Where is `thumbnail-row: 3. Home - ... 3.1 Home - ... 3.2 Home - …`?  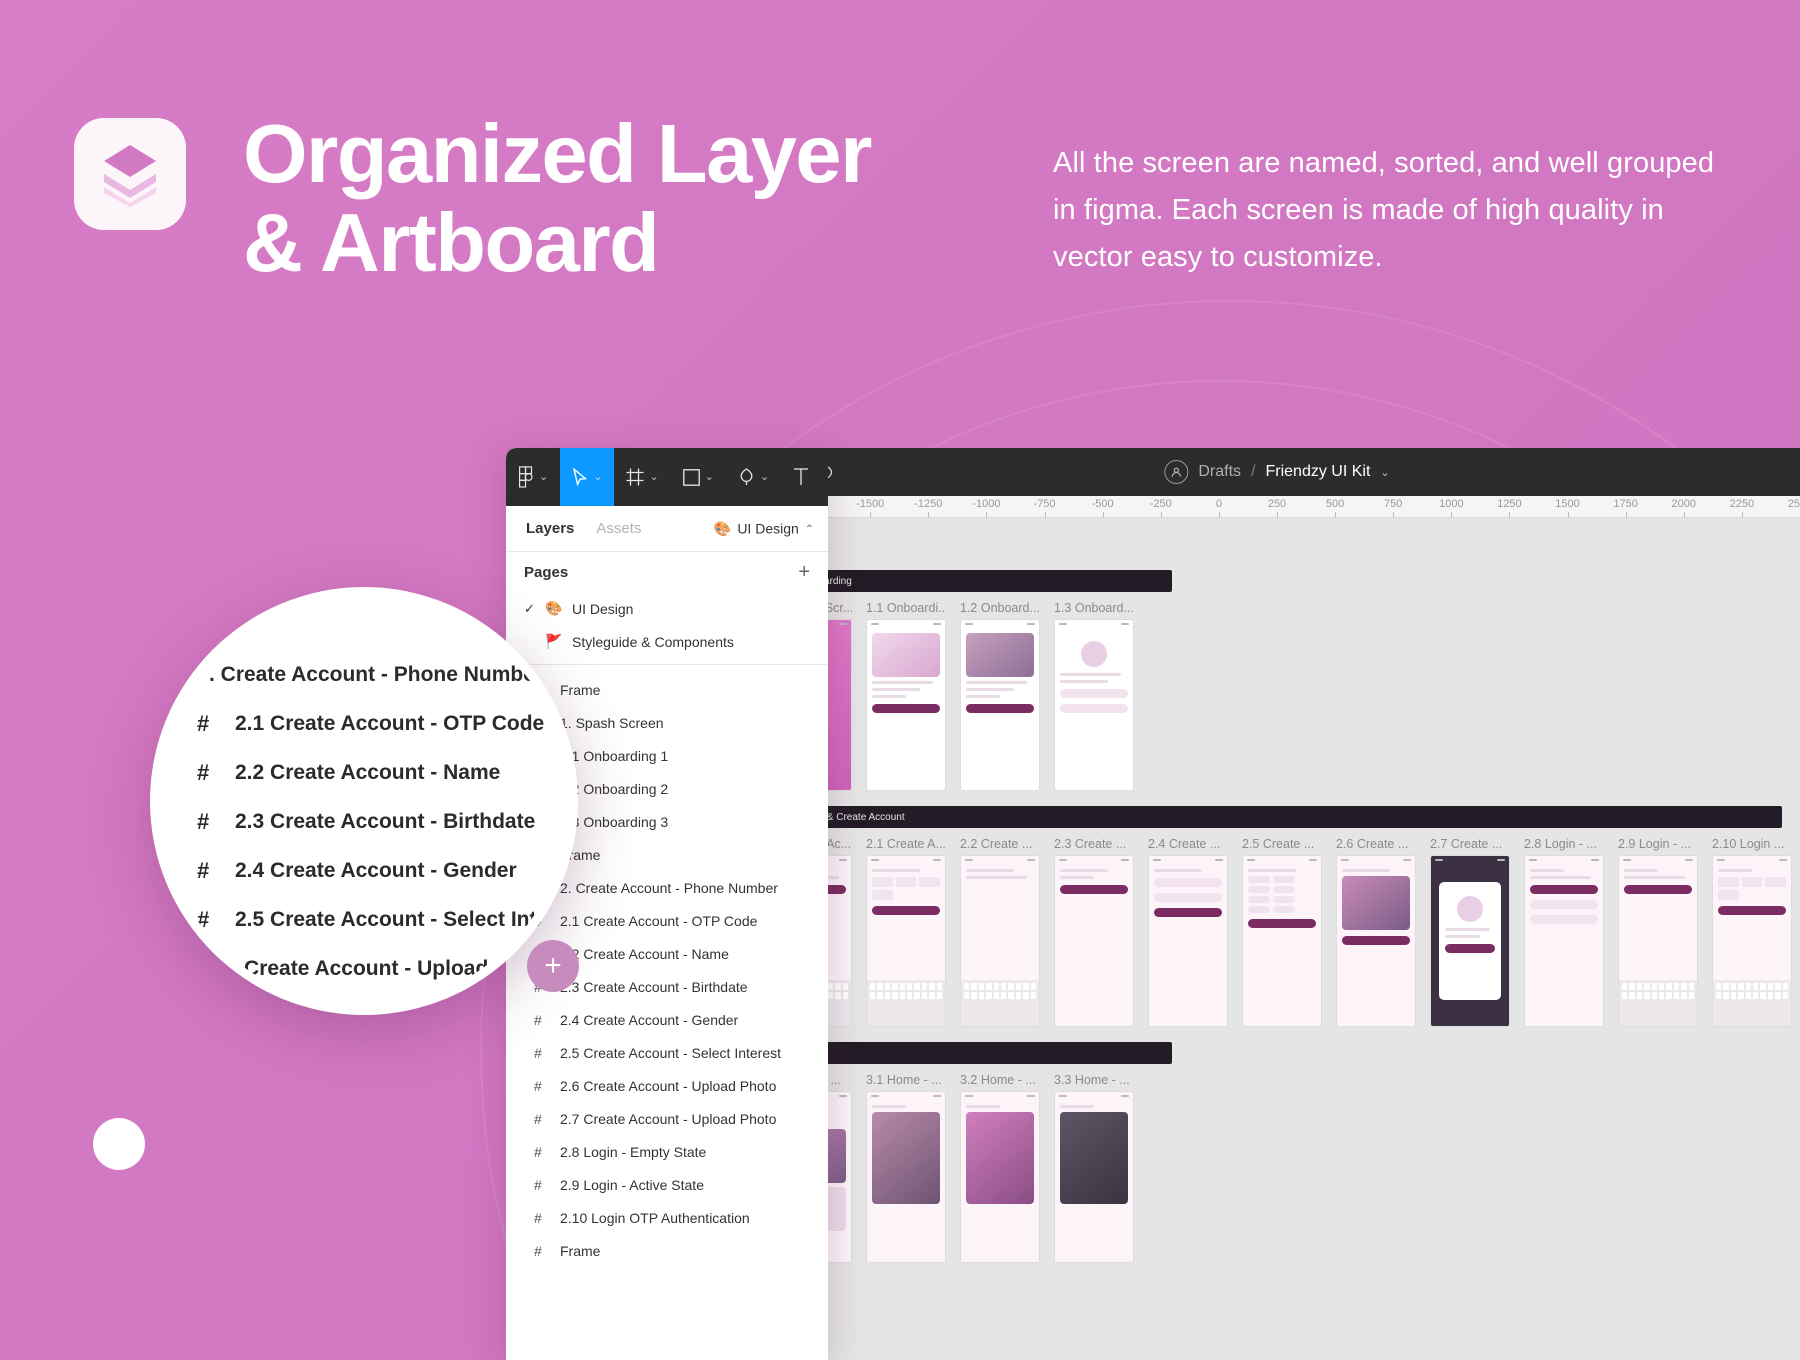 thumbnail-row: 3. Home - ... 3.1 Home - ... 3.2 Home - … is located at coordinates (972, 1168).